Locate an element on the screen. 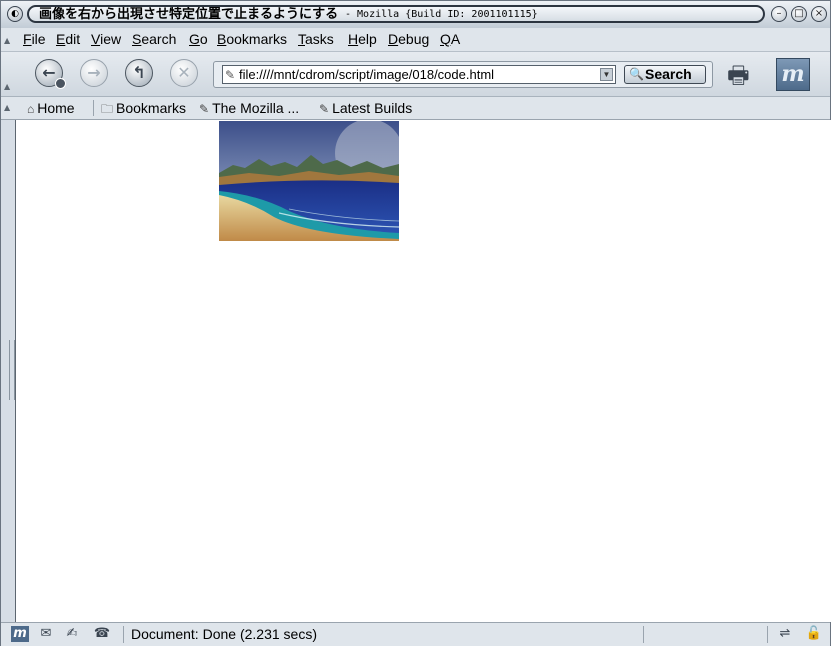 Image resolution: width=831 pixels, height=646 pixels. menu-go: Go is located at coordinates (198, 39).